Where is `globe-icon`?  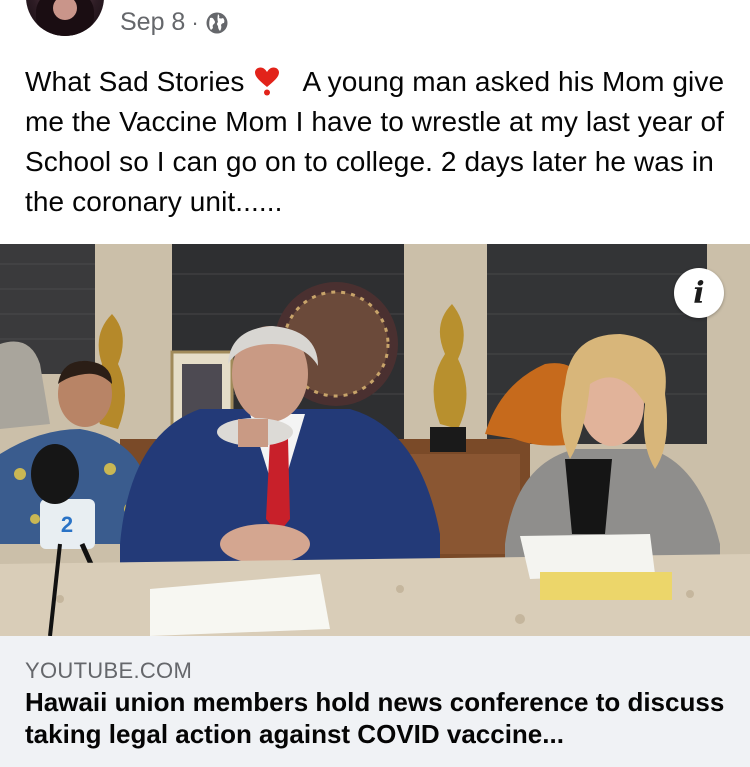 globe-icon is located at coordinates (217, 22).